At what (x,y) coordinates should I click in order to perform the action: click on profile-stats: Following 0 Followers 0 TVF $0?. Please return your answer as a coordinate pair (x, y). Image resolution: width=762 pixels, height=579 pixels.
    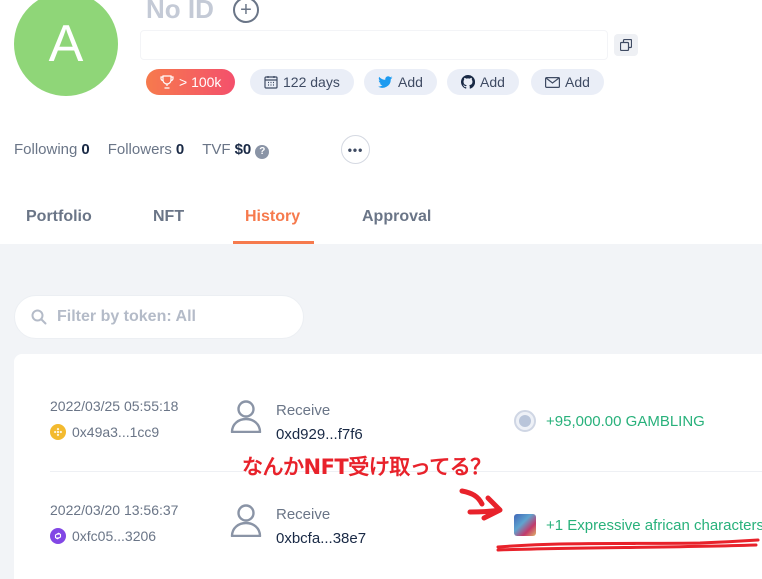
    Looking at the image, I should click on (142, 150).